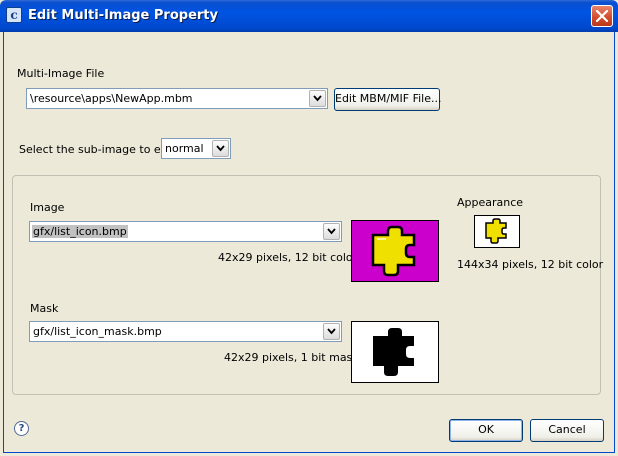  Describe the element at coordinates (61, 73) in the screenshot. I see `multi-image-file-label: Multi-Image File` at that location.